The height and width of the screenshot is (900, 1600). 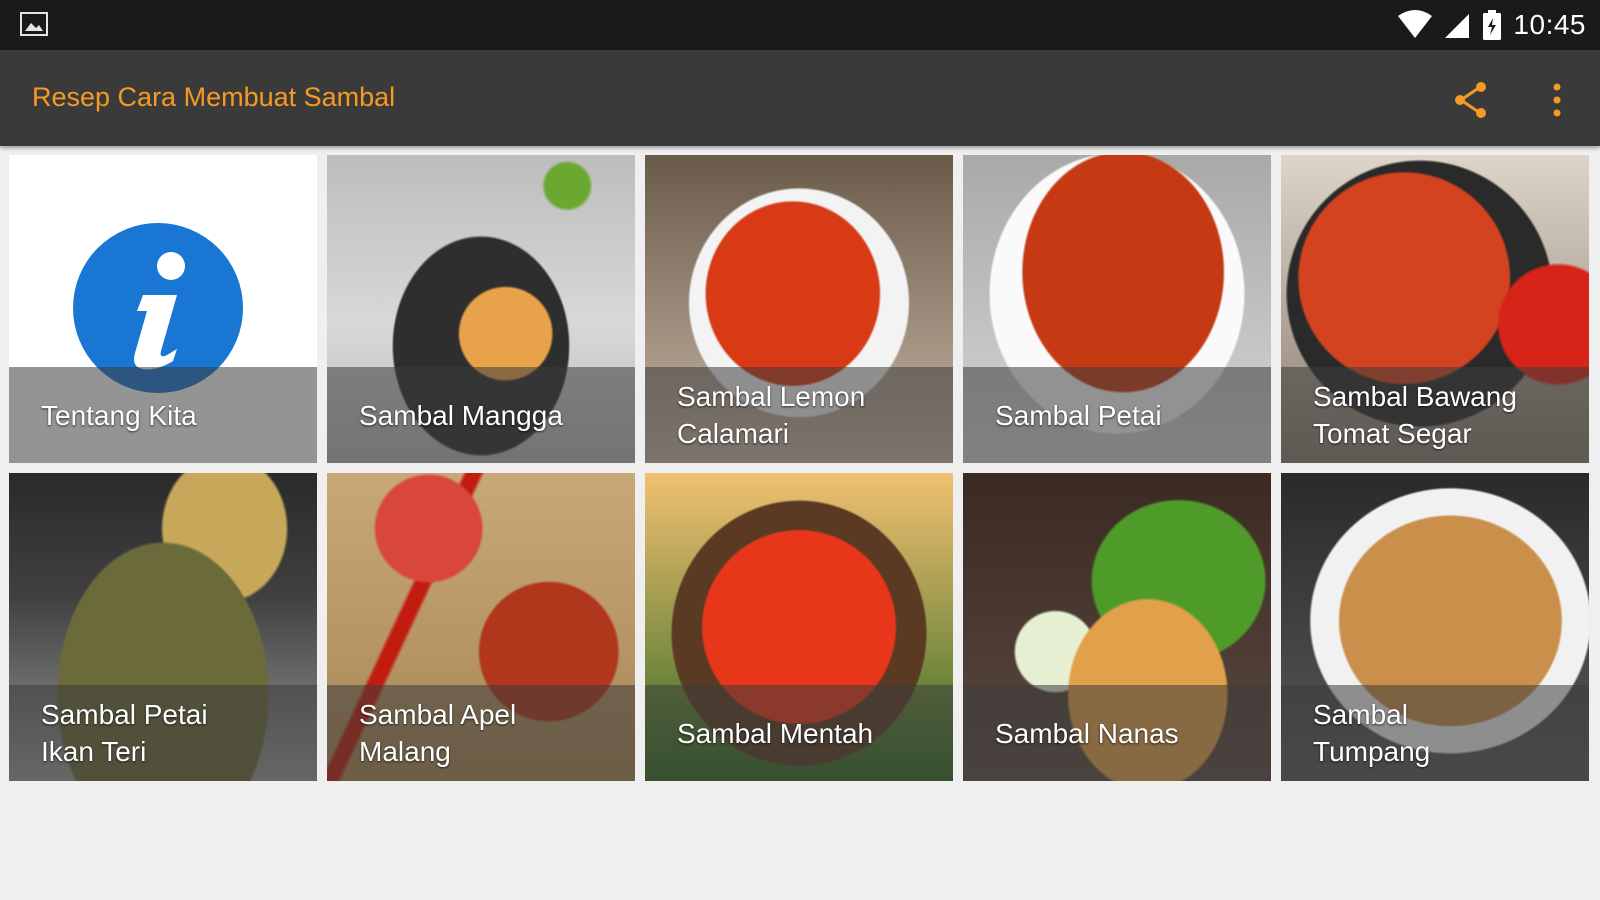 What do you see at coordinates (775, 733) in the screenshot?
I see `tile-label: Sambal Mentah` at bounding box center [775, 733].